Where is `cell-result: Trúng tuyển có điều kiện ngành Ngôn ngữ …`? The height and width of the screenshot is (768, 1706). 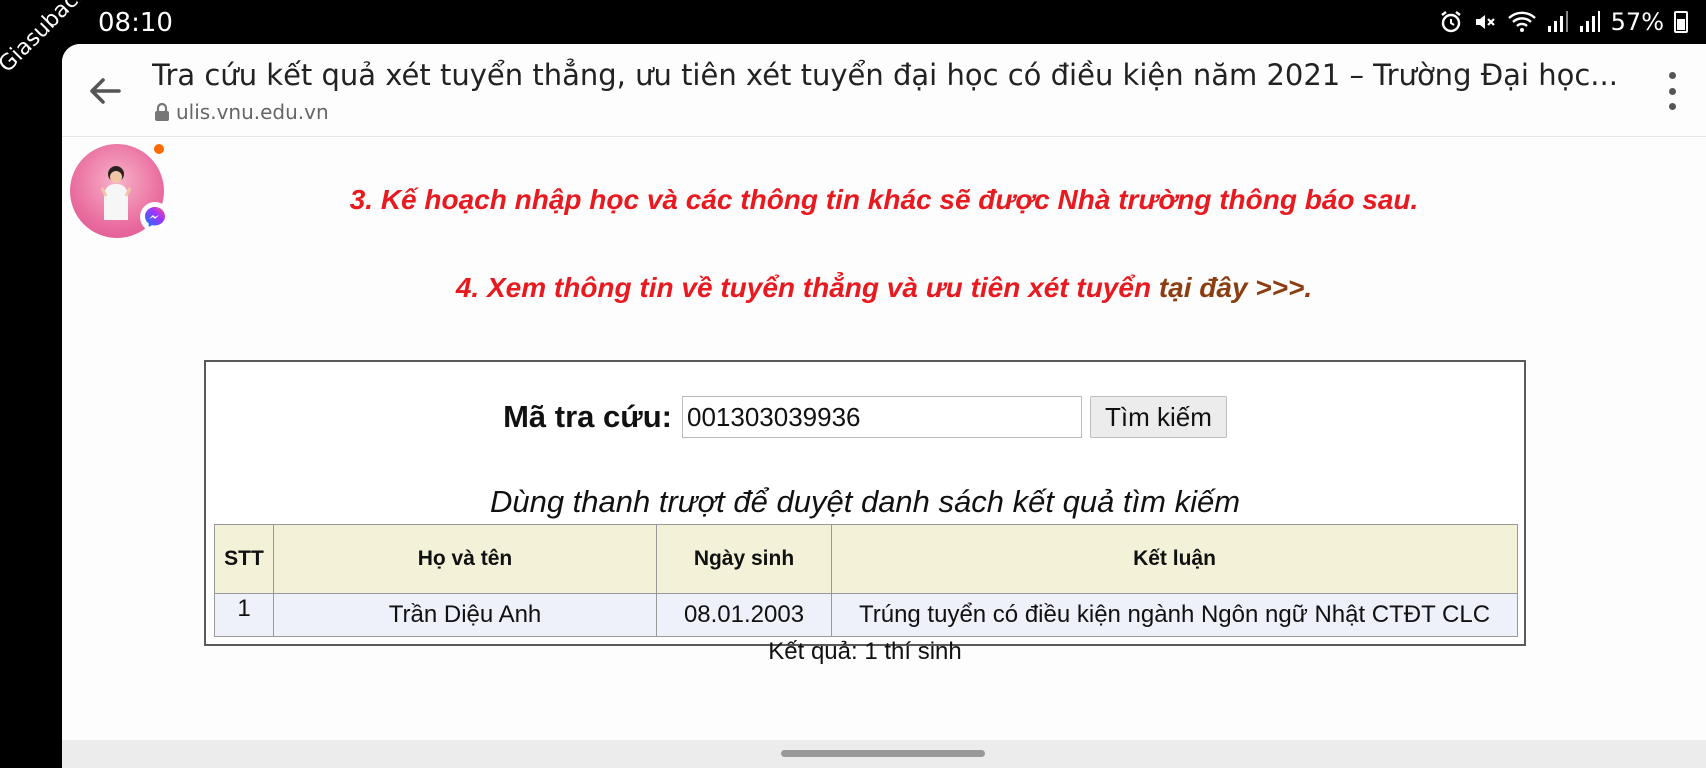 cell-result: Trúng tuyển có điều kiện ngành Ngôn ngữ … is located at coordinates (1174, 615).